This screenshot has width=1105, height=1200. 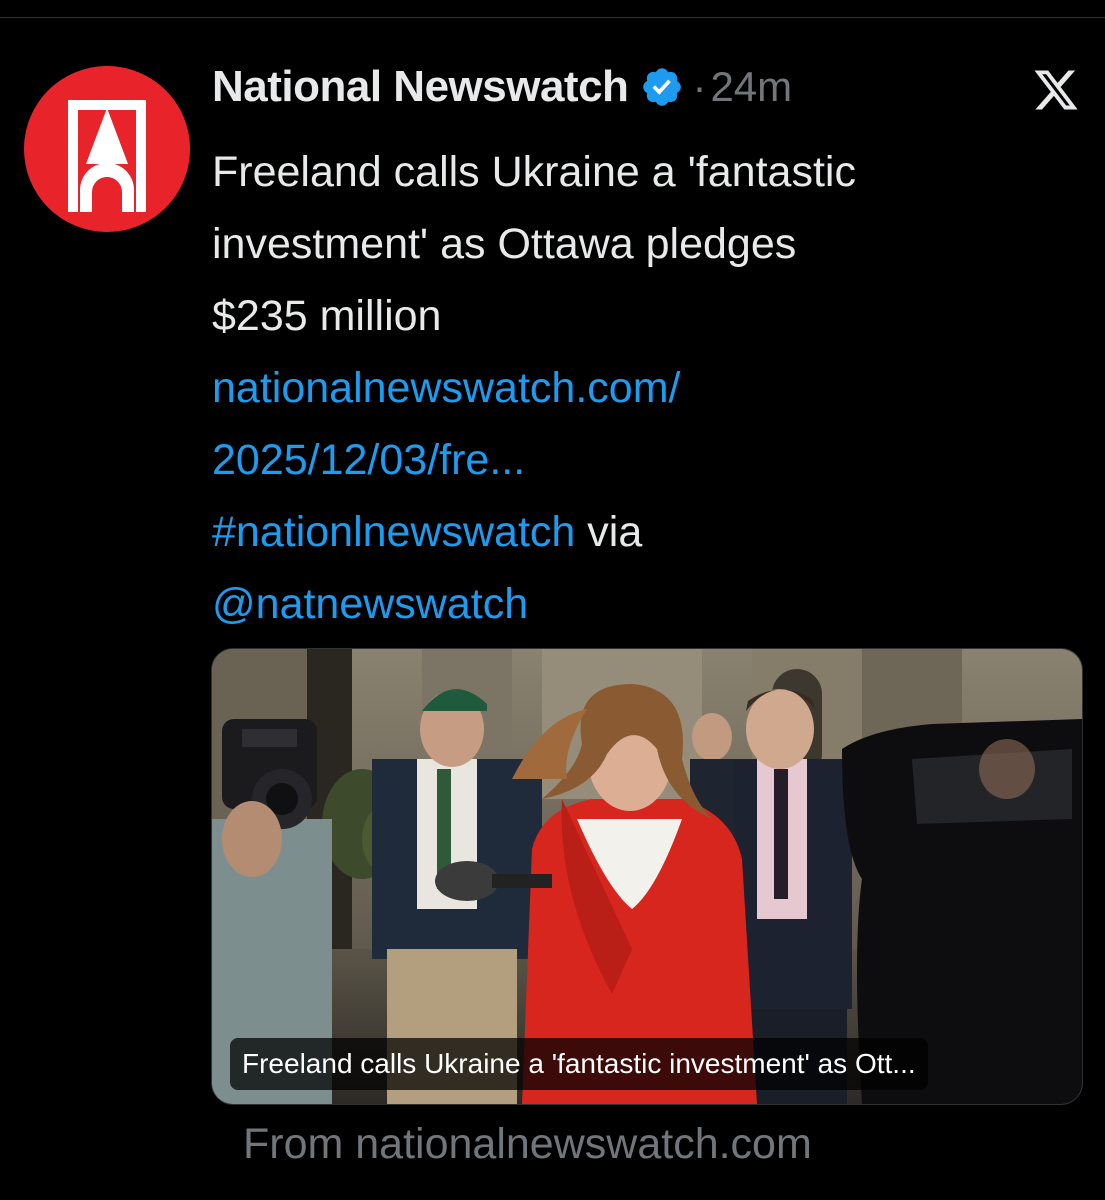 I want to click on timestamp: 24m, so click(x=751, y=87).